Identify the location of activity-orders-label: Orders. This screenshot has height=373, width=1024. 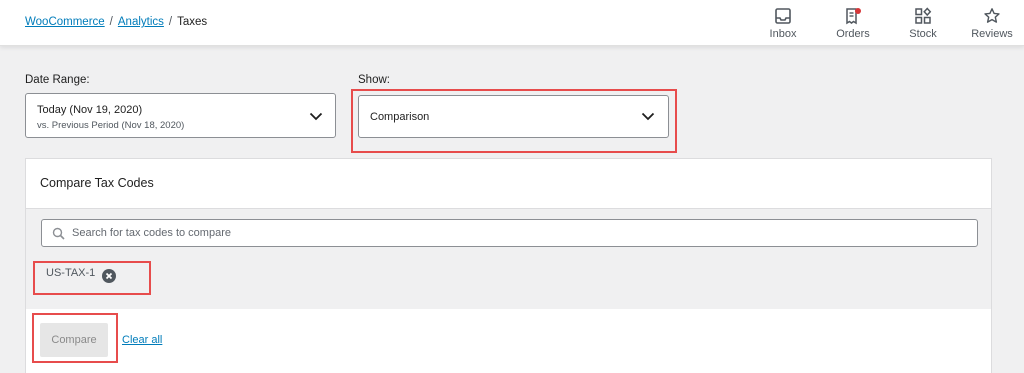
(853, 34).